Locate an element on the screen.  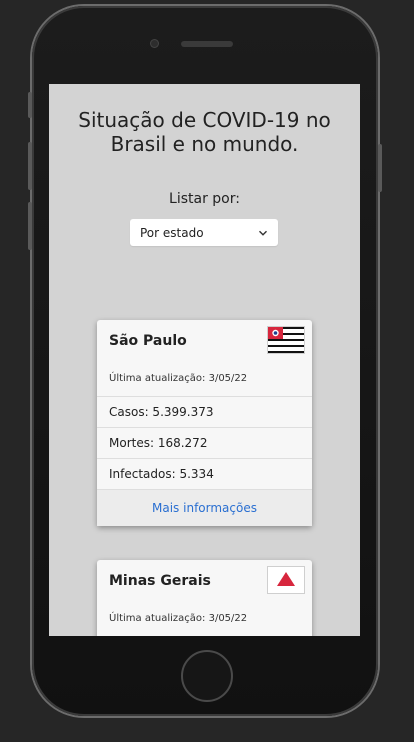
silent-switch is located at coordinates (30, 105).